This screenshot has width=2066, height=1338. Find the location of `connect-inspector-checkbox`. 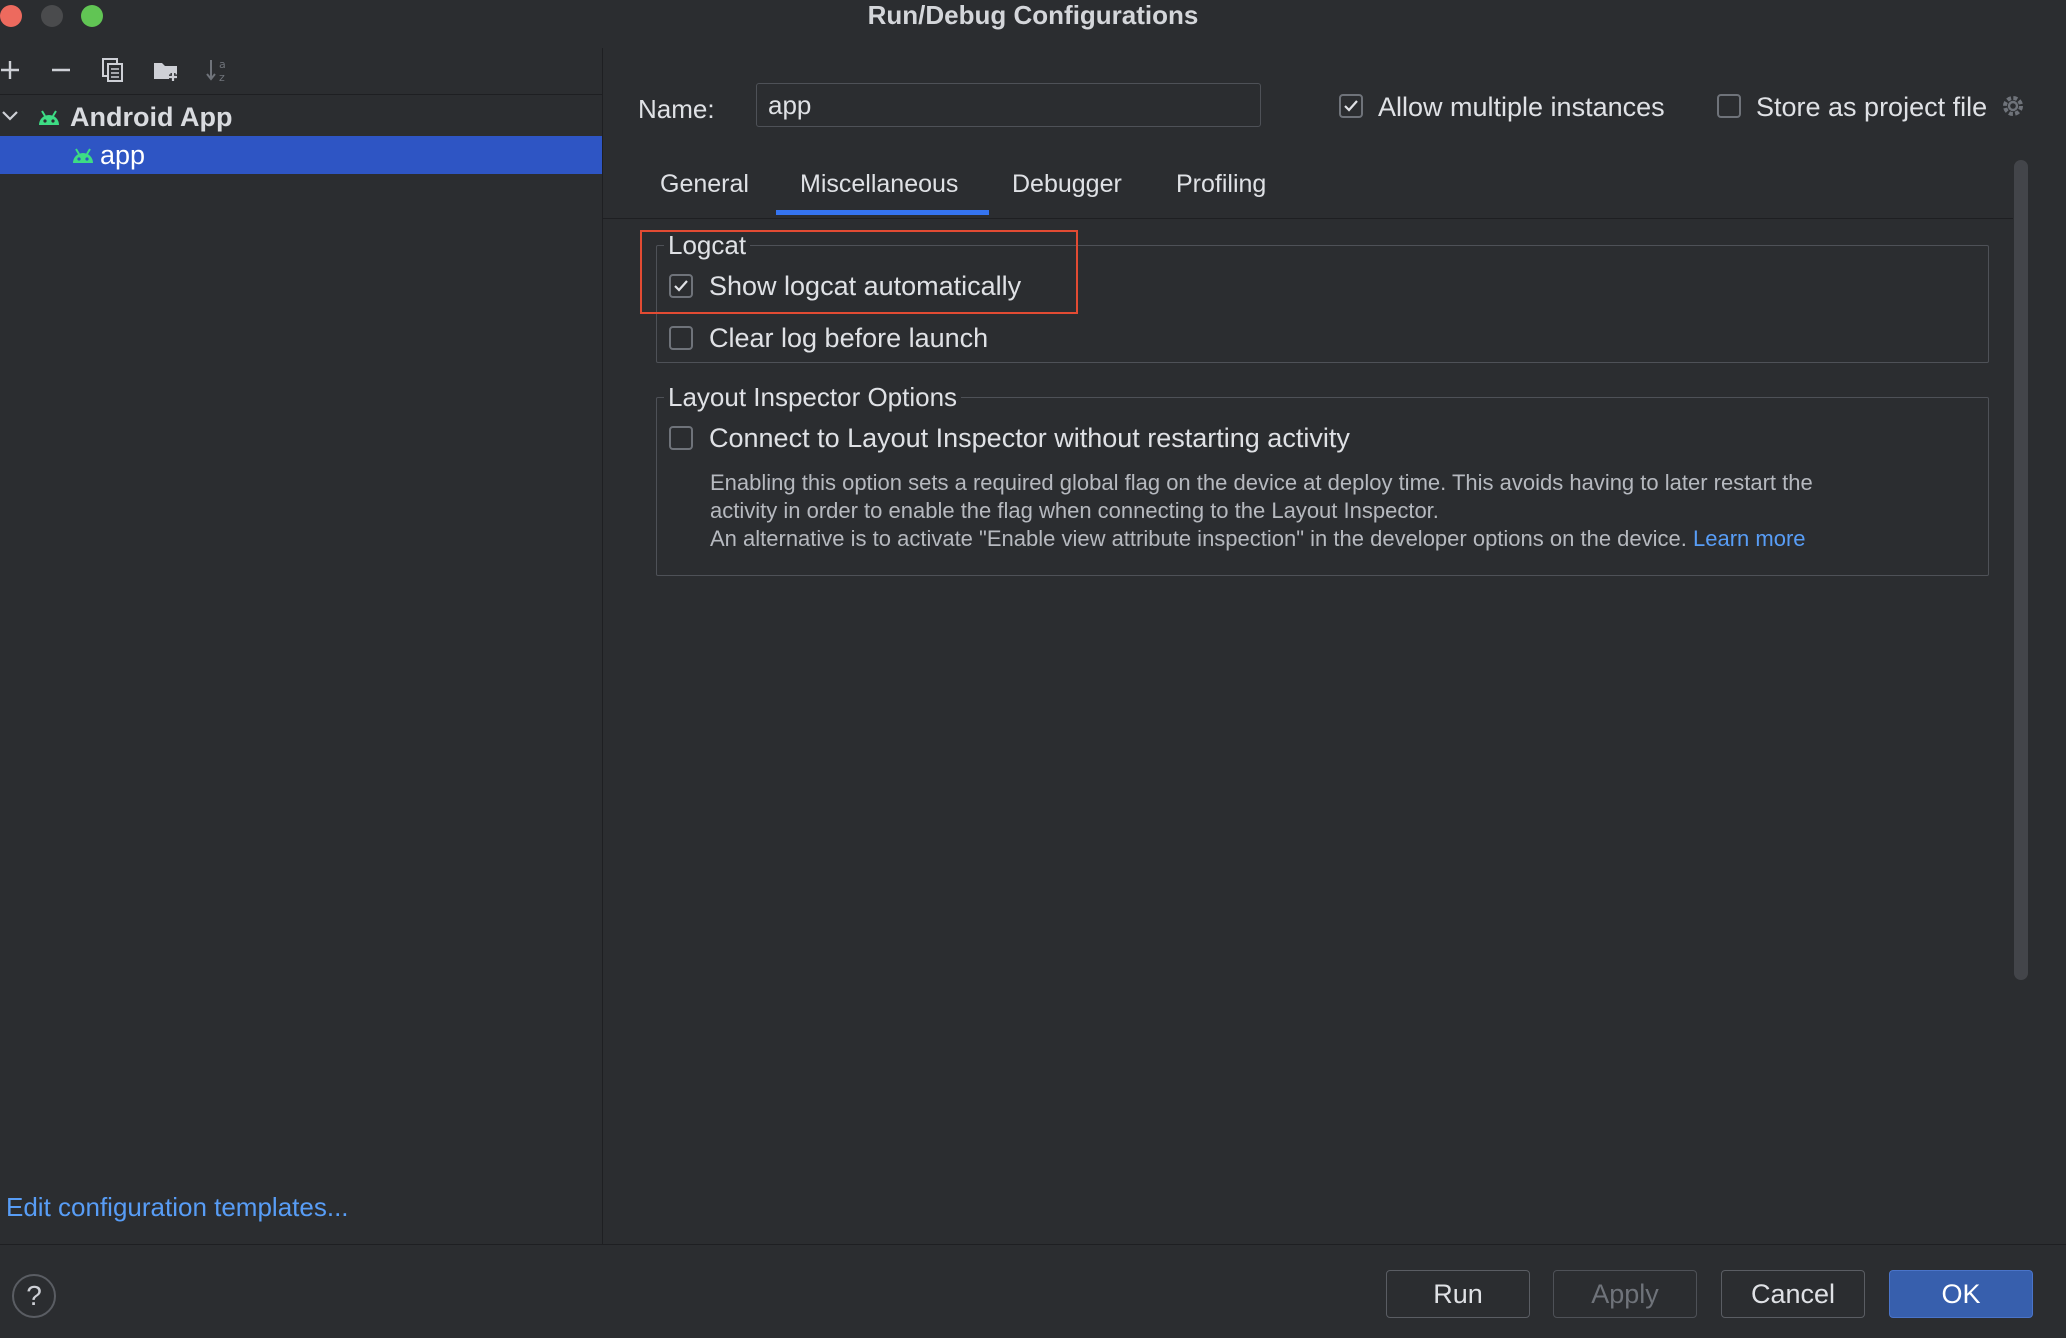

connect-inspector-checkbox is located at coordinates (681, 438).